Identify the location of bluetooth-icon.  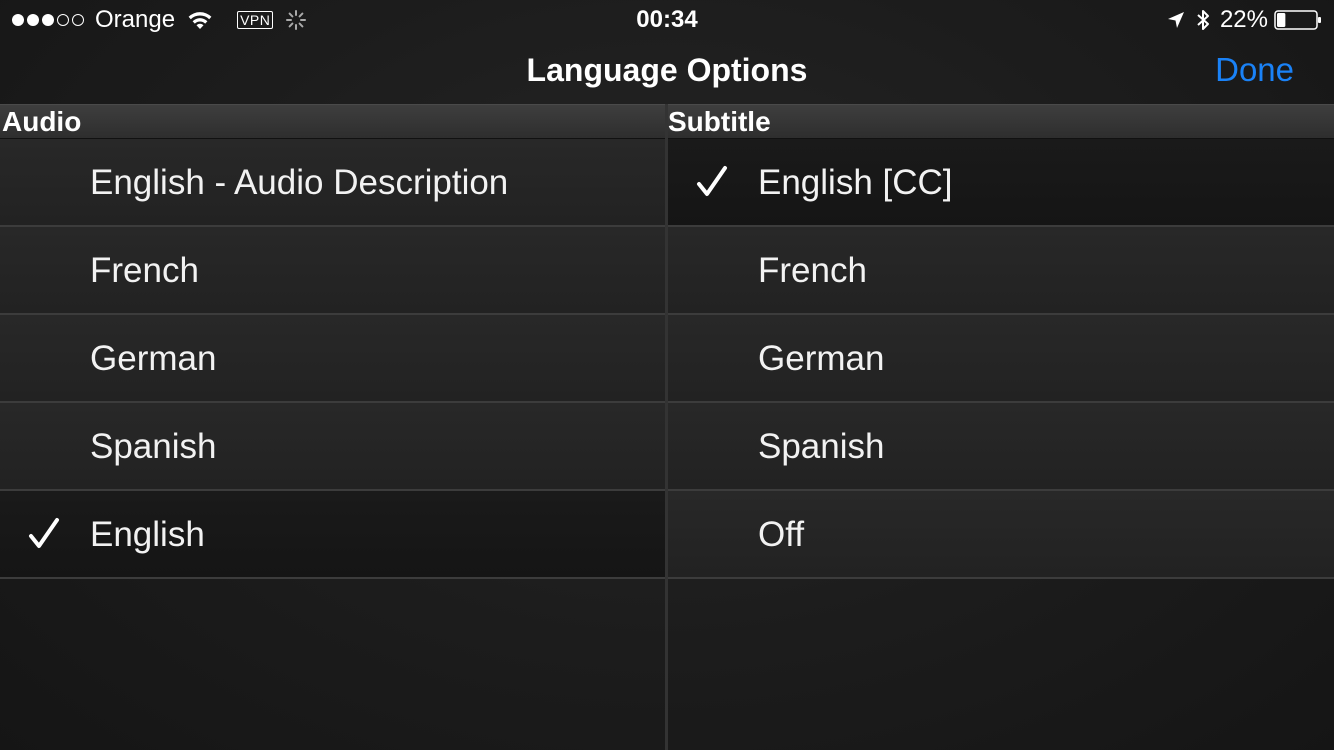
(1203, 20).